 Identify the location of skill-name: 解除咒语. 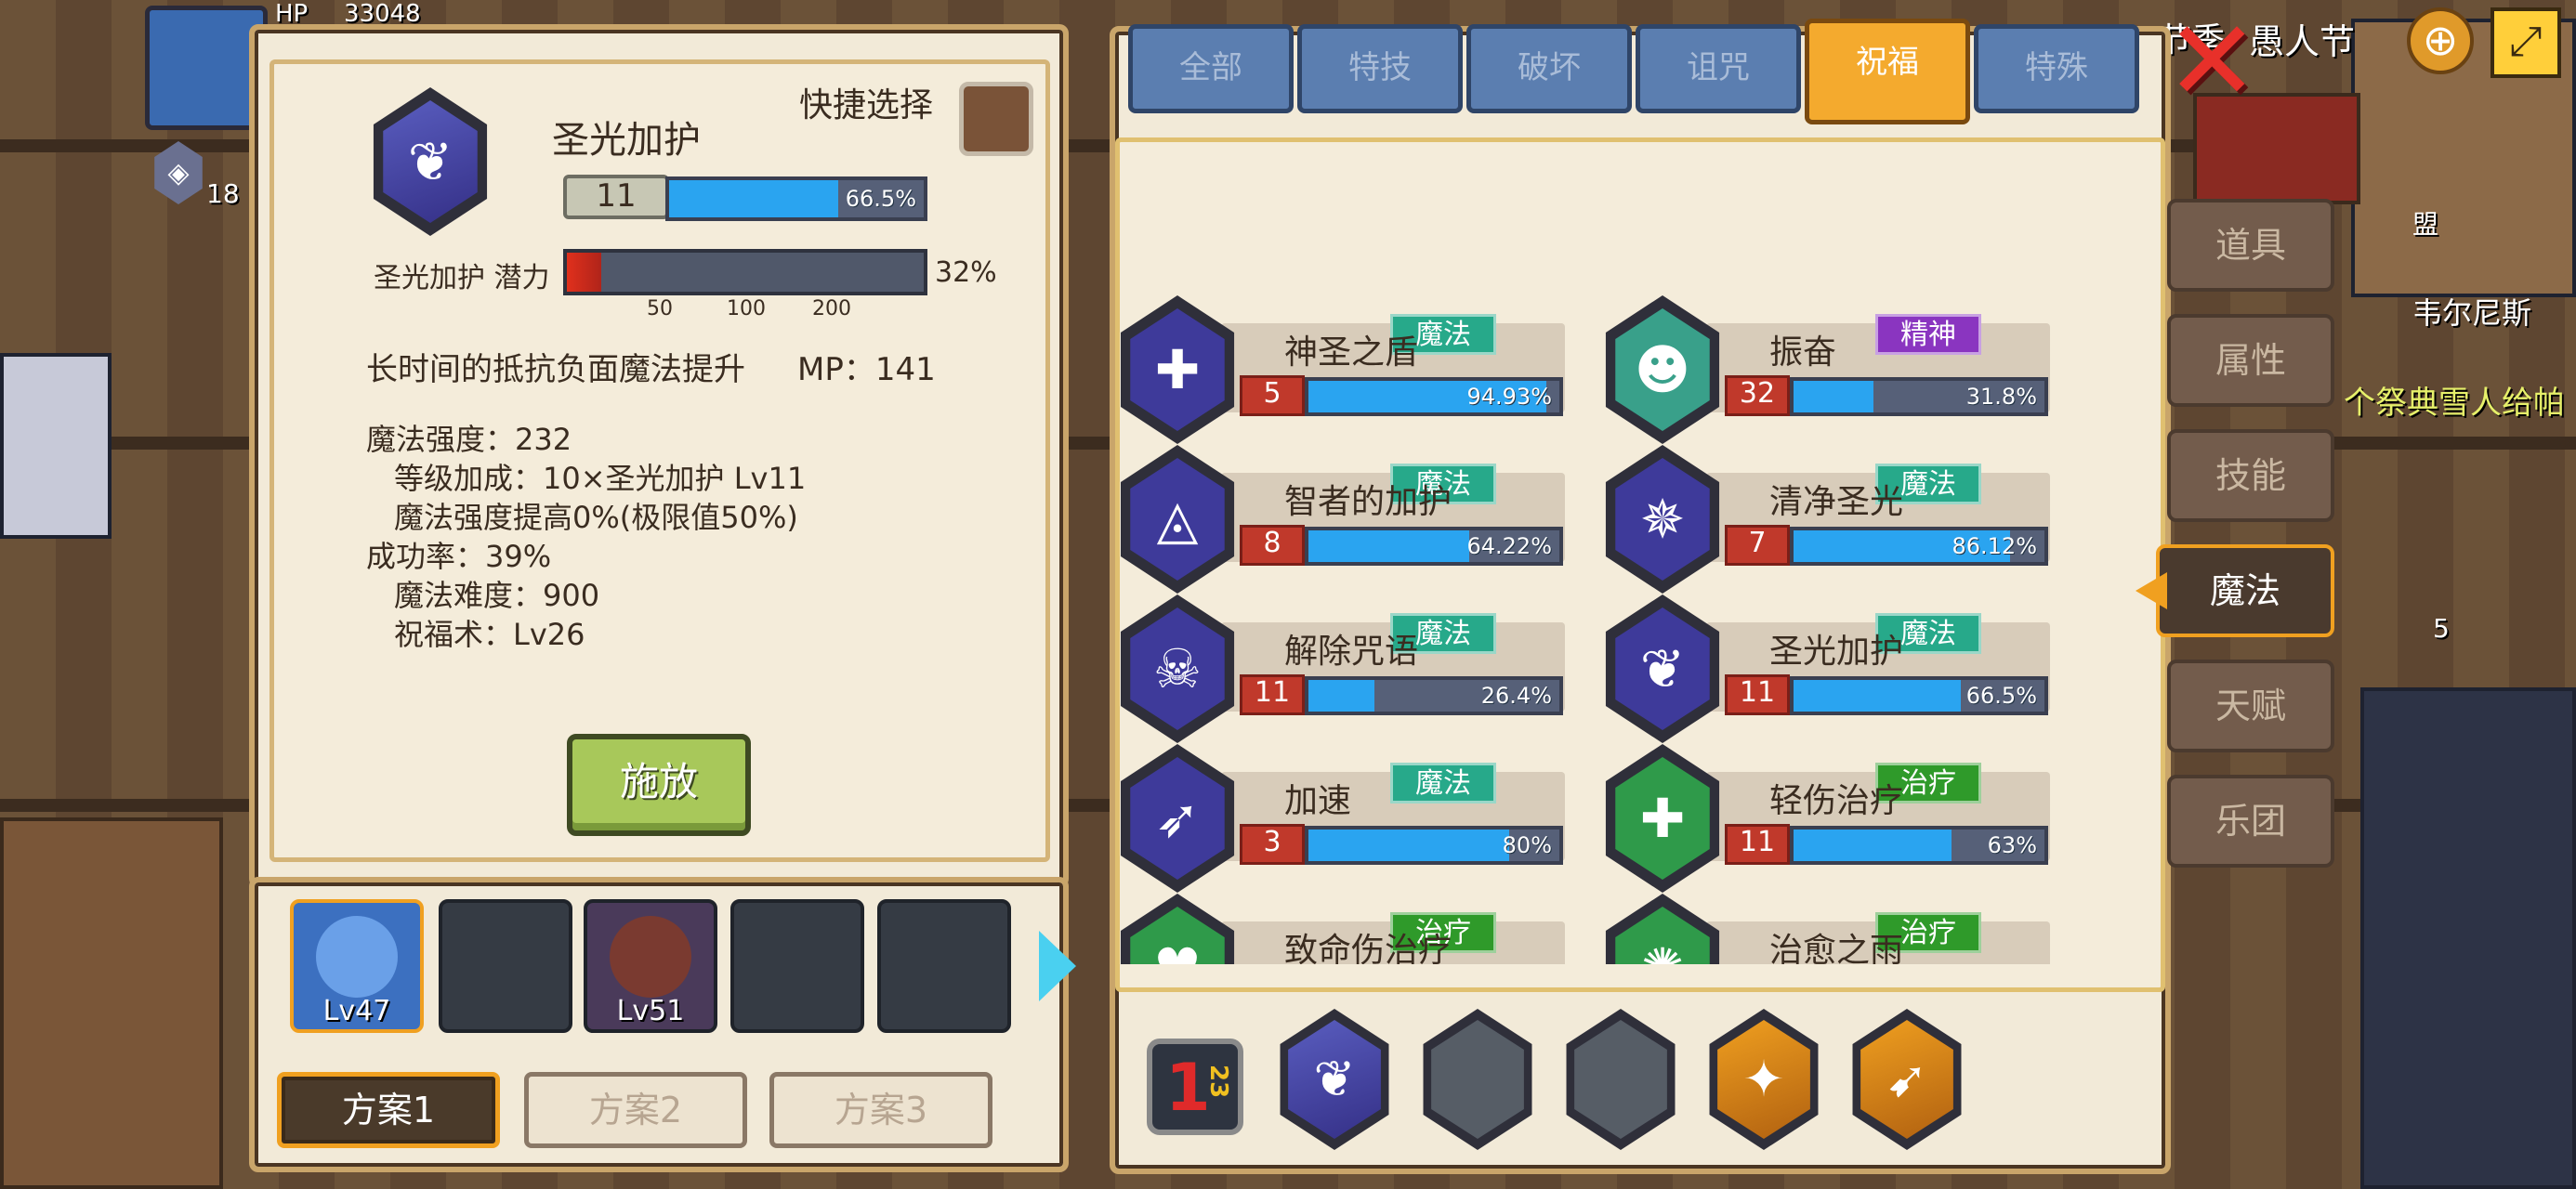
(1351, 652).